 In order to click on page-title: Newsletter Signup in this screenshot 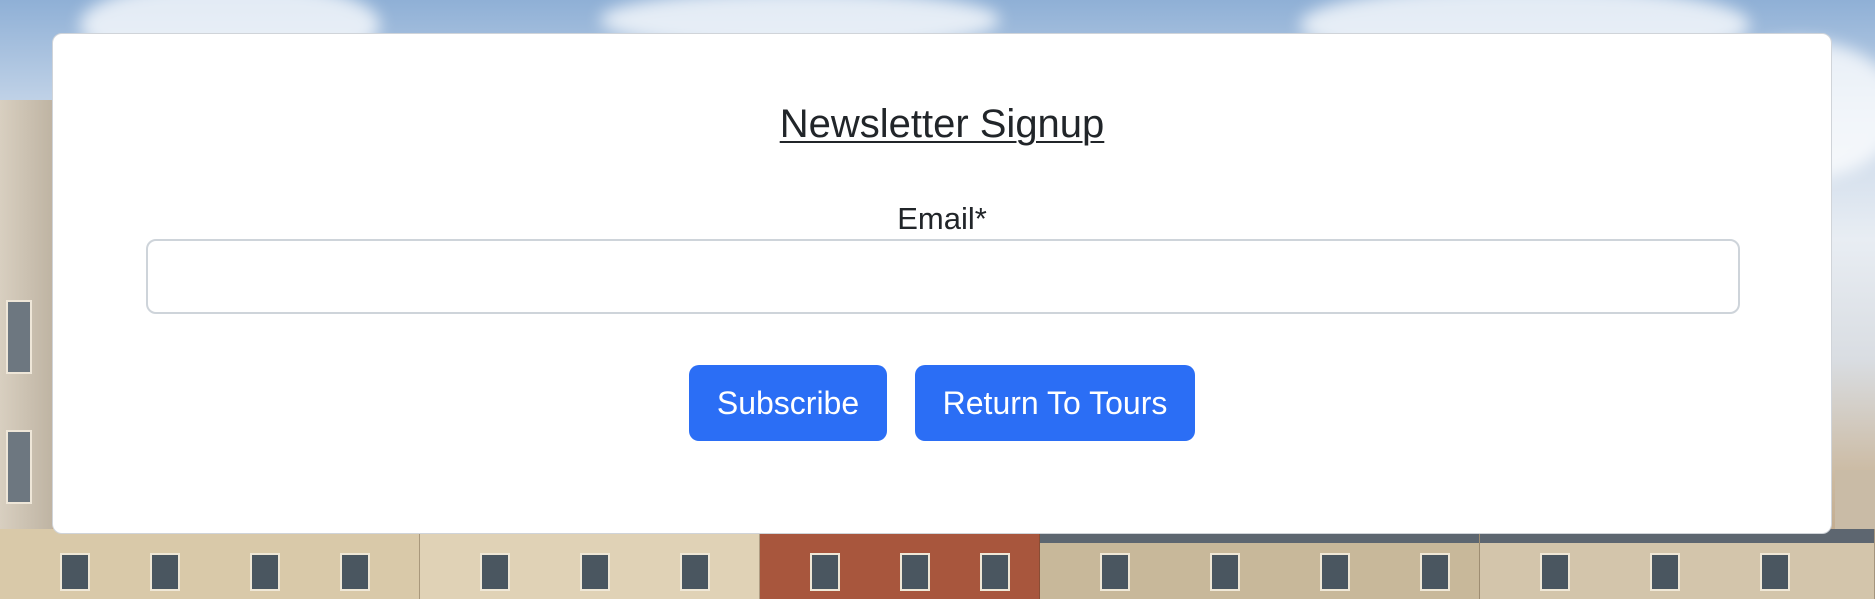, I will do `click(942, 124)`.